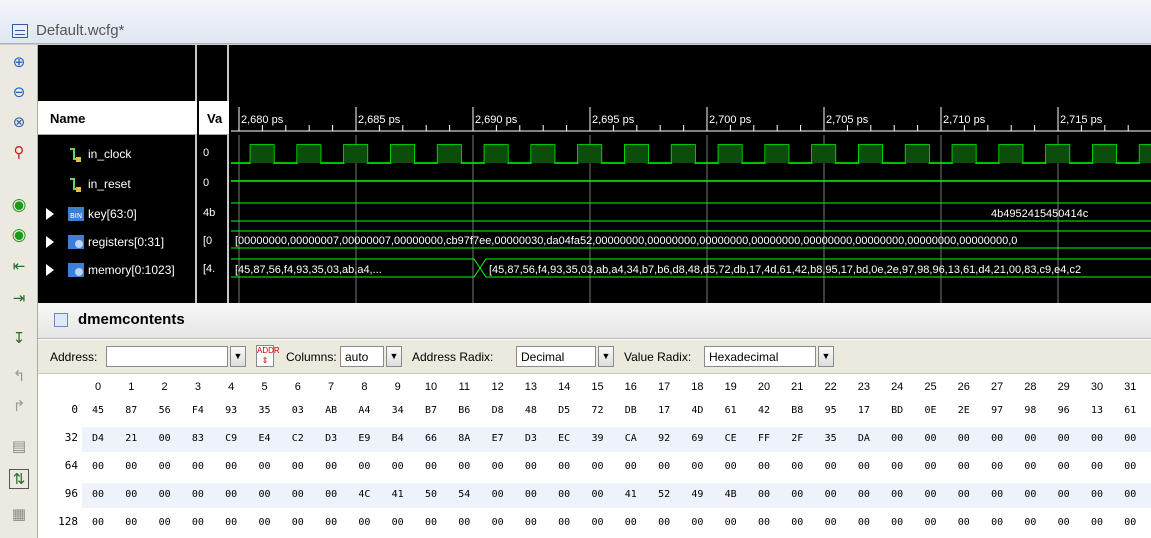 The height and width of the screenshot is (538, 1151). What do you see at coordinates (19, 235) in the screenshot?
I see `go-end-icon: ◉` at bounding box center [19, 235].